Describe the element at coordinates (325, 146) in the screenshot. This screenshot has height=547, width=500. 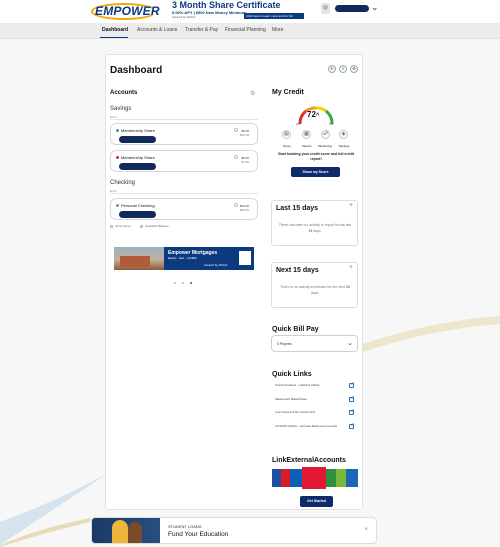
I see `monitoring-label: Monitoring` at that location.